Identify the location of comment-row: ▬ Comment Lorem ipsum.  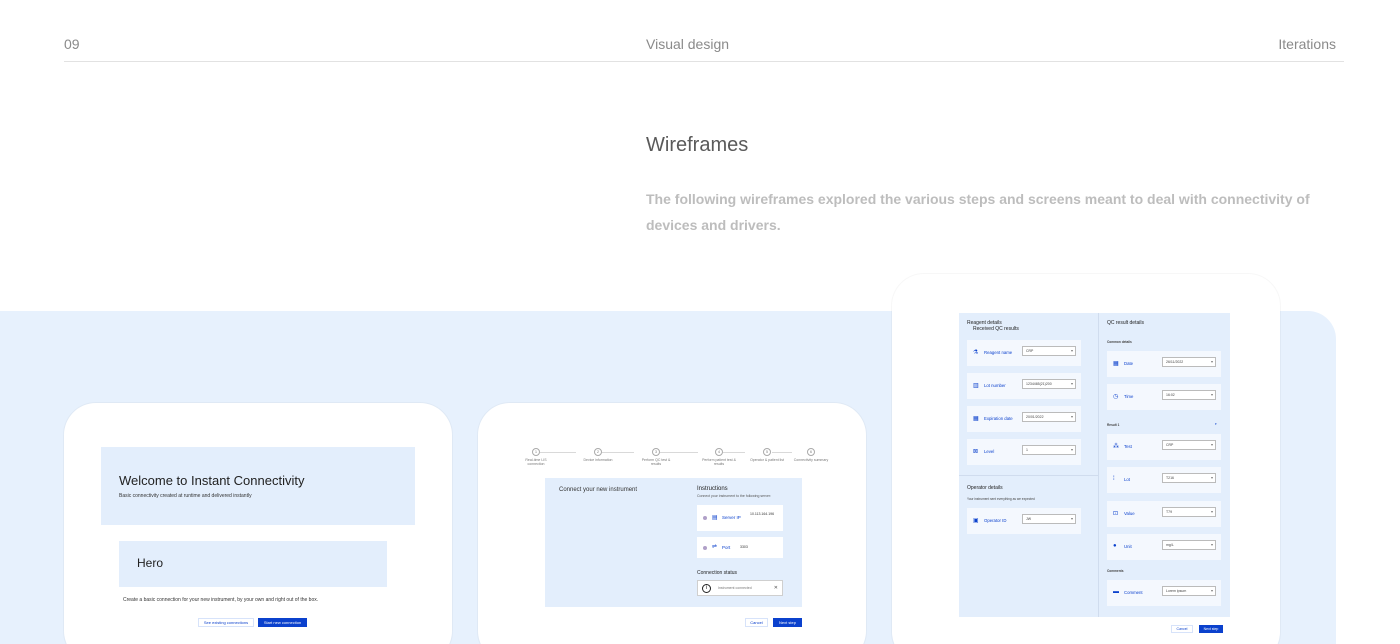
(1164, 593).